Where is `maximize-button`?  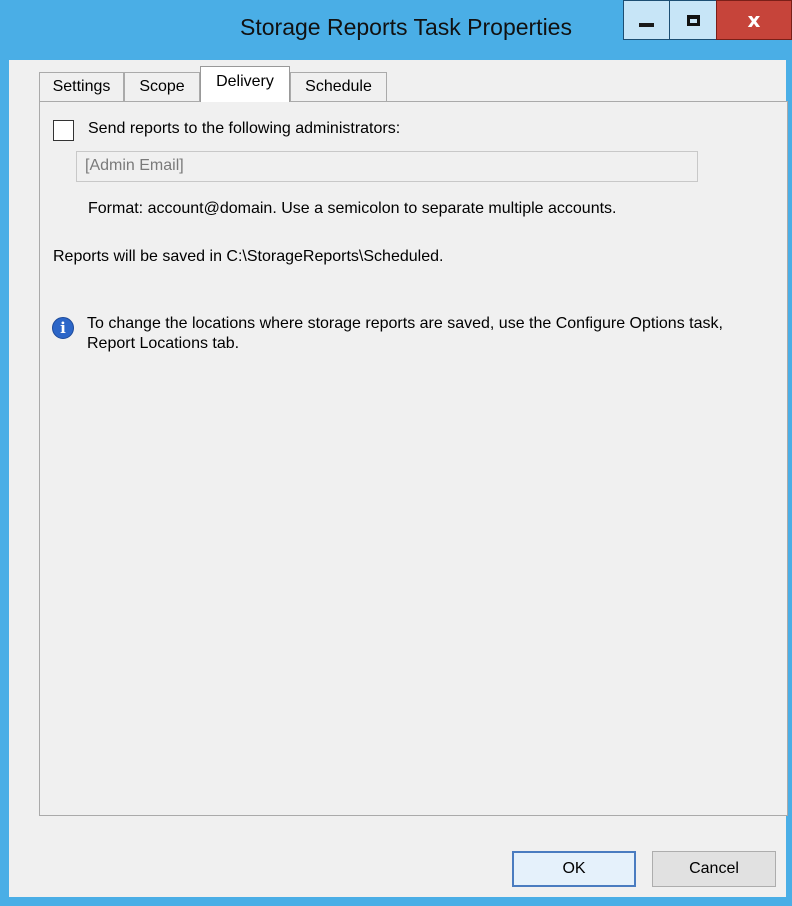 maximize-button is located at coordinates (693, 20).